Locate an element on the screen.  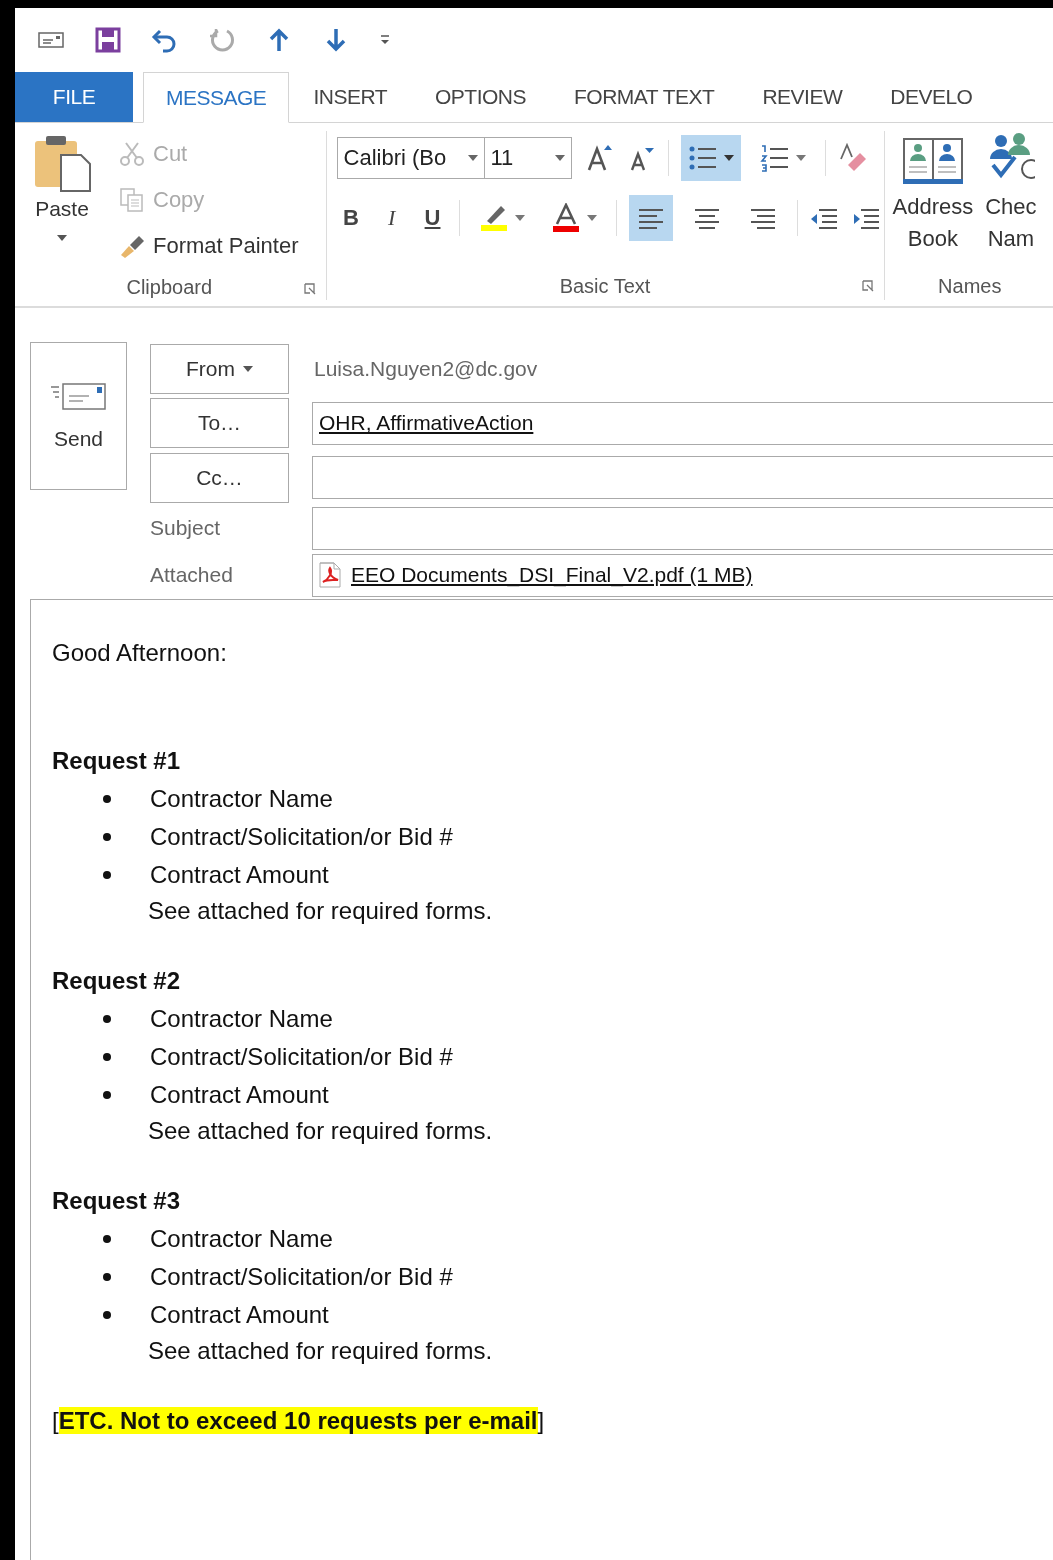
to-field: OHR, AffirmativeAction is located at coordinates (682, 423).